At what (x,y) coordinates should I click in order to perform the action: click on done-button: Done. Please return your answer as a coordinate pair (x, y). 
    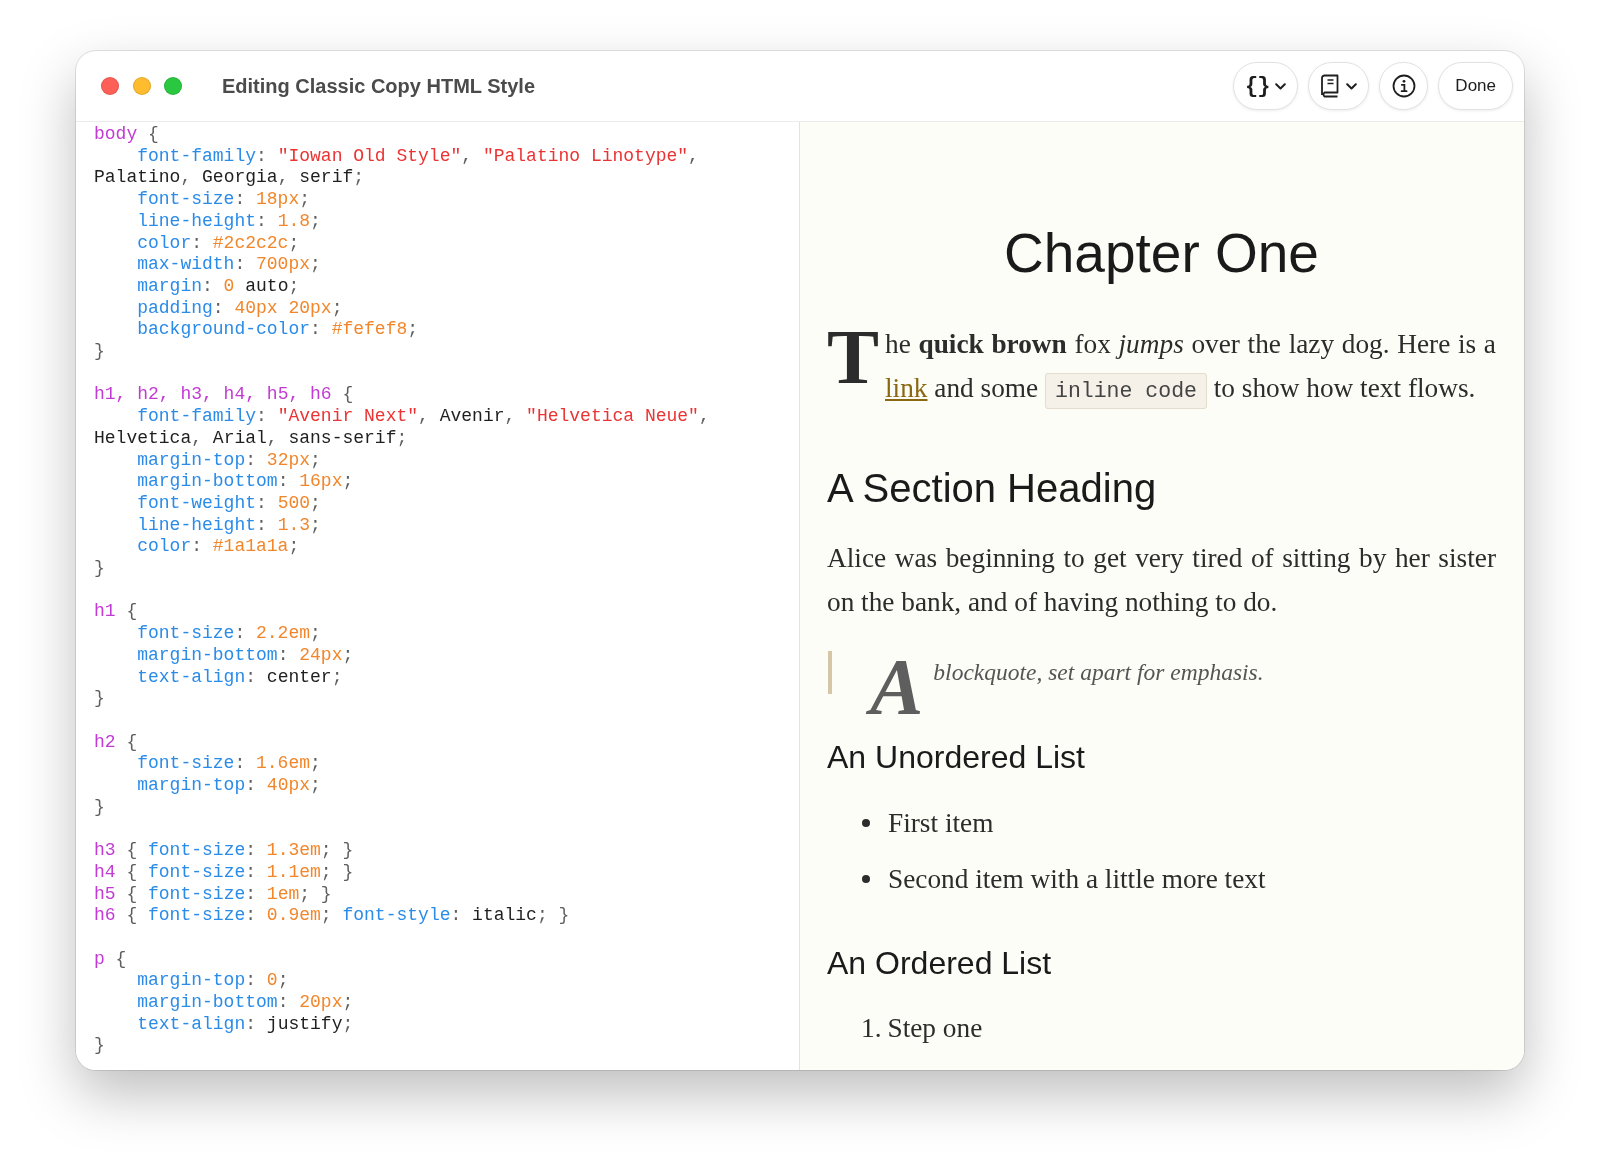
    Looking at the image, I should click on (1475, 86).